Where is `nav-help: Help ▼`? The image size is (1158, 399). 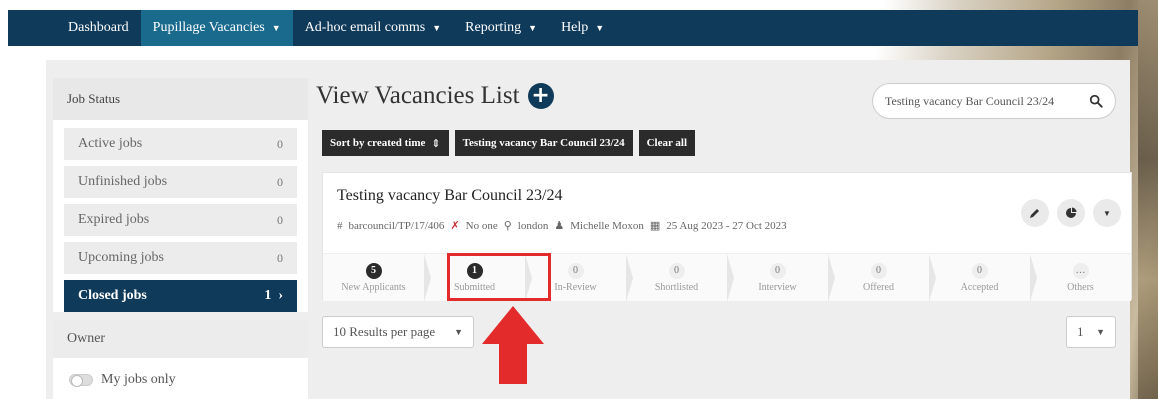 nav-help: Help ▼ is located at coordinates (582, 28).